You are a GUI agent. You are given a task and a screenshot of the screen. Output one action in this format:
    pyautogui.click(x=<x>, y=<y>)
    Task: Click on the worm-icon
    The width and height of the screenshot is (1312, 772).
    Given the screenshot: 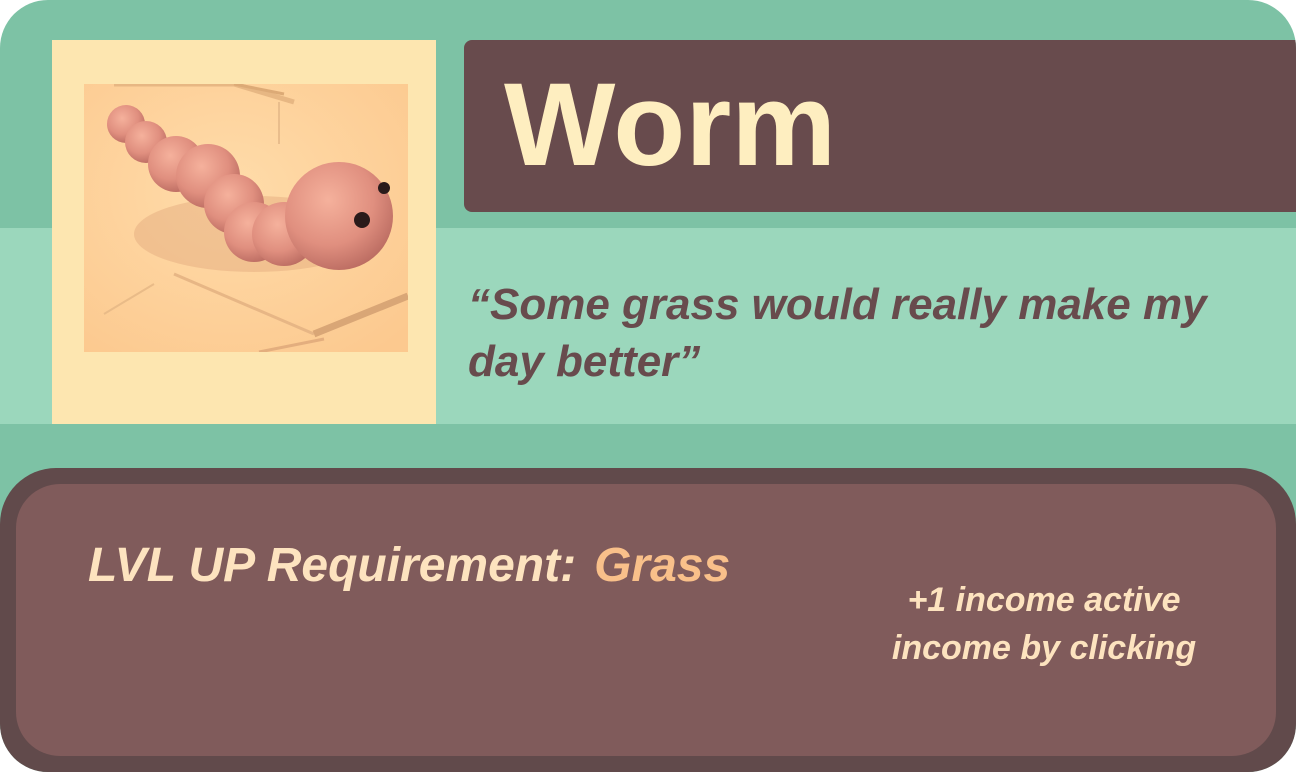 What is the action you would take?
    pyautogui.click(x=246, y=218)
    